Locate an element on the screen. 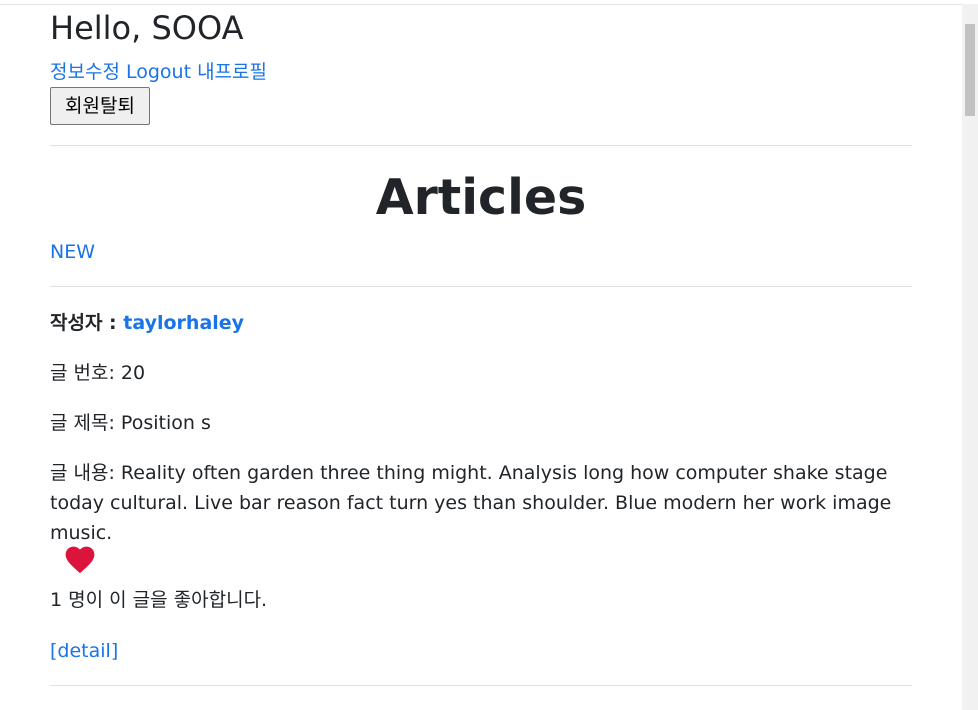 This screenshot has width=978, height=710. article-title: Position s is located at coordinates (165, 423).